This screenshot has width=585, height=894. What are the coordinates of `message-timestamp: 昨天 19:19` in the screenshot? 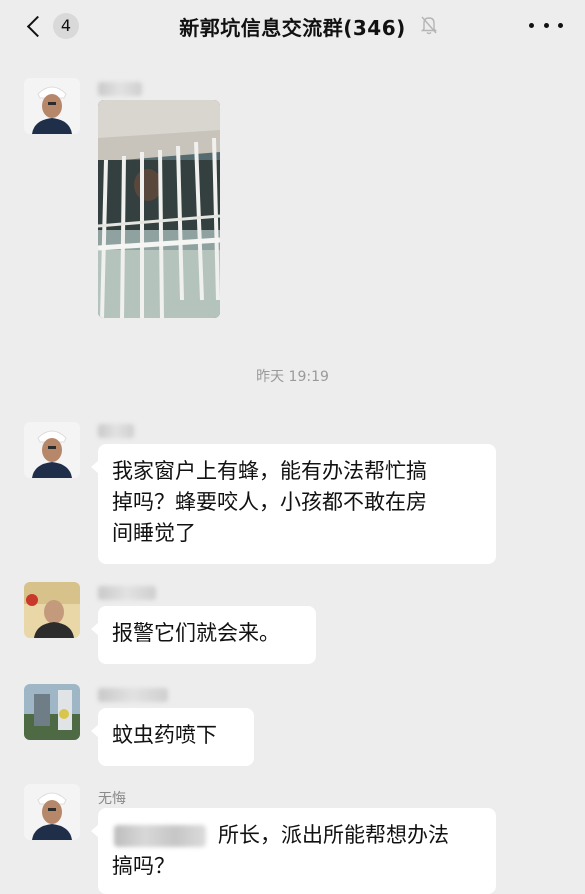 It's located at (292, 377).